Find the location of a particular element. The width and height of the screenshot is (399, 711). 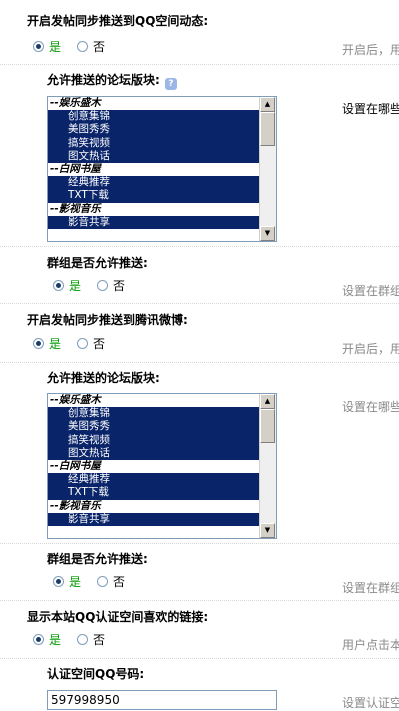

weibo-forums-scrollbar: ▲ ▼ is located at coordinates (267, 466).